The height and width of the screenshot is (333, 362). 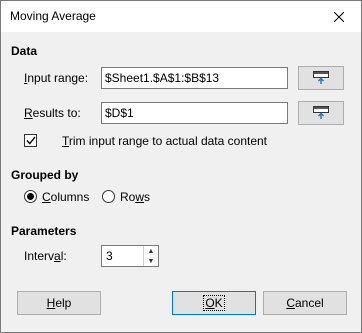 I want to click on spin-up-icon: ▲, so click(x=151, y=251).